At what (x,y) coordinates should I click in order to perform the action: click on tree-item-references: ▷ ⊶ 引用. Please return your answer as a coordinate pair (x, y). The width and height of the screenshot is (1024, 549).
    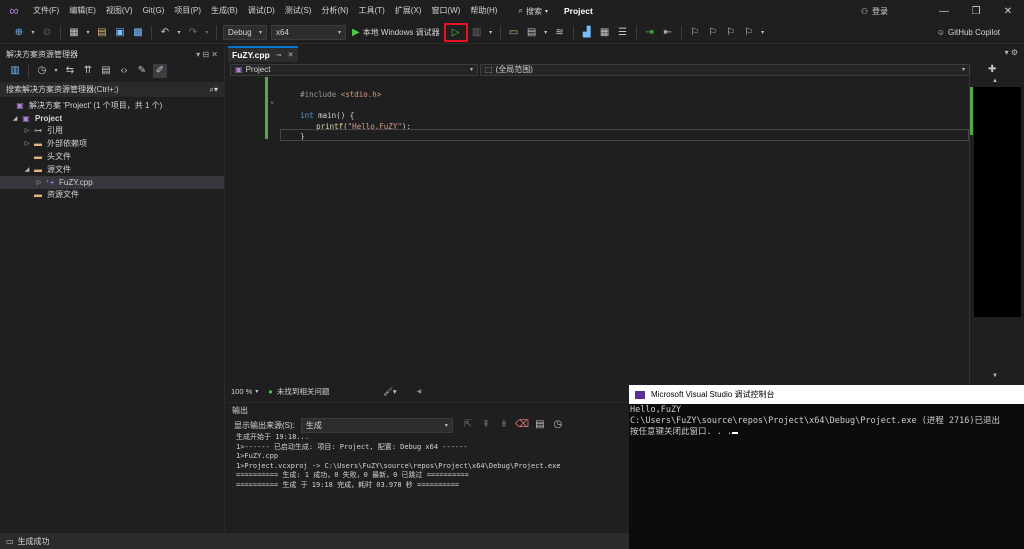
    Looking at the image, I should click on (112, 131).